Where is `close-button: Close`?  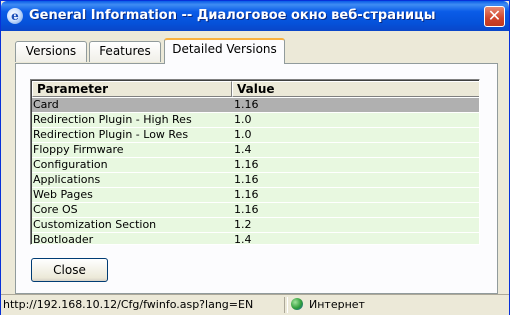 close-button: Close is located at coordinates (69, 270).